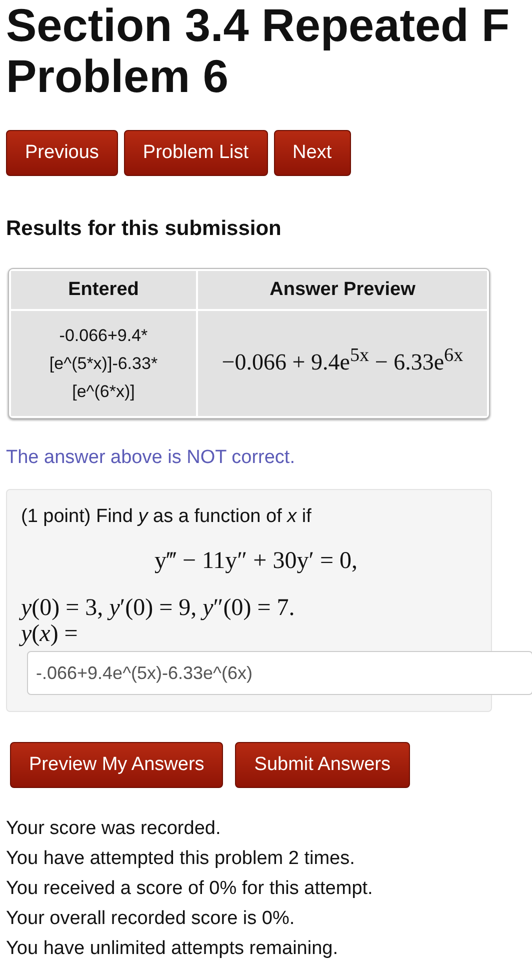 Image resolution: width=532 pixels, height=972 pixels. I want to click on status-line: Your overall recorded score is 0%., so click(151, 919).